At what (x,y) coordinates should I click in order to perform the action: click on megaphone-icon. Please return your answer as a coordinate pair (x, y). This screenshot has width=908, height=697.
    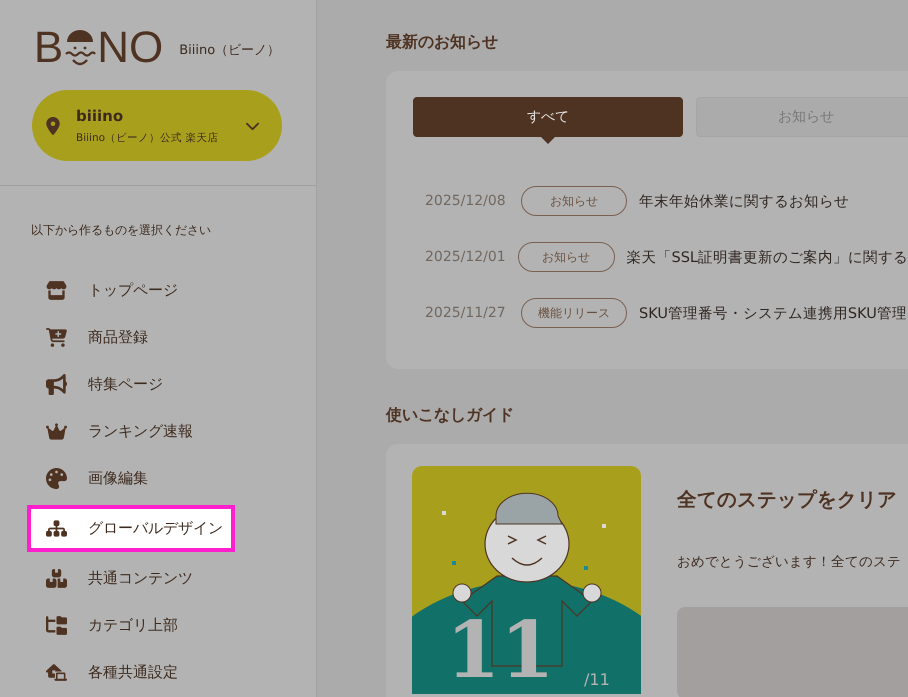
    Looking at the image, I should click on (56, 384).